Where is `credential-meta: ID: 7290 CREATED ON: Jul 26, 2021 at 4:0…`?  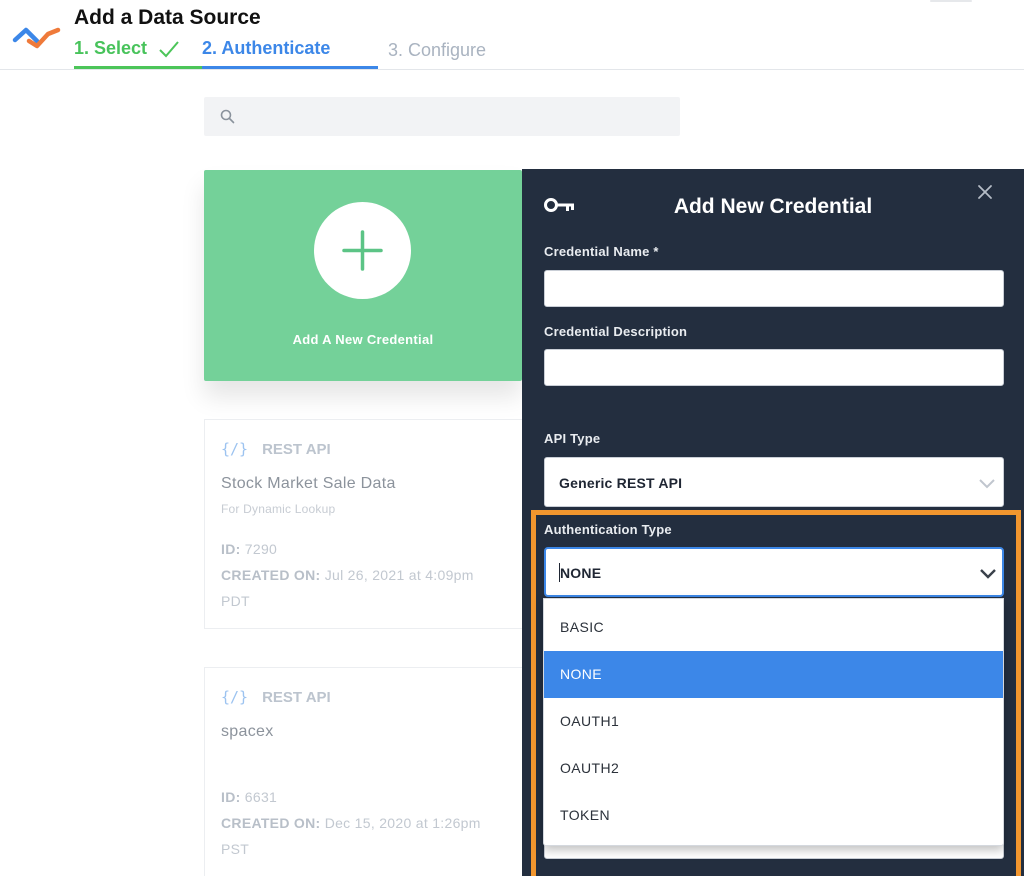
credential-meta: ID: 7290 CREATED ON: Jul 26, 2021 at 4:0… is located at coordinates (347, 575).